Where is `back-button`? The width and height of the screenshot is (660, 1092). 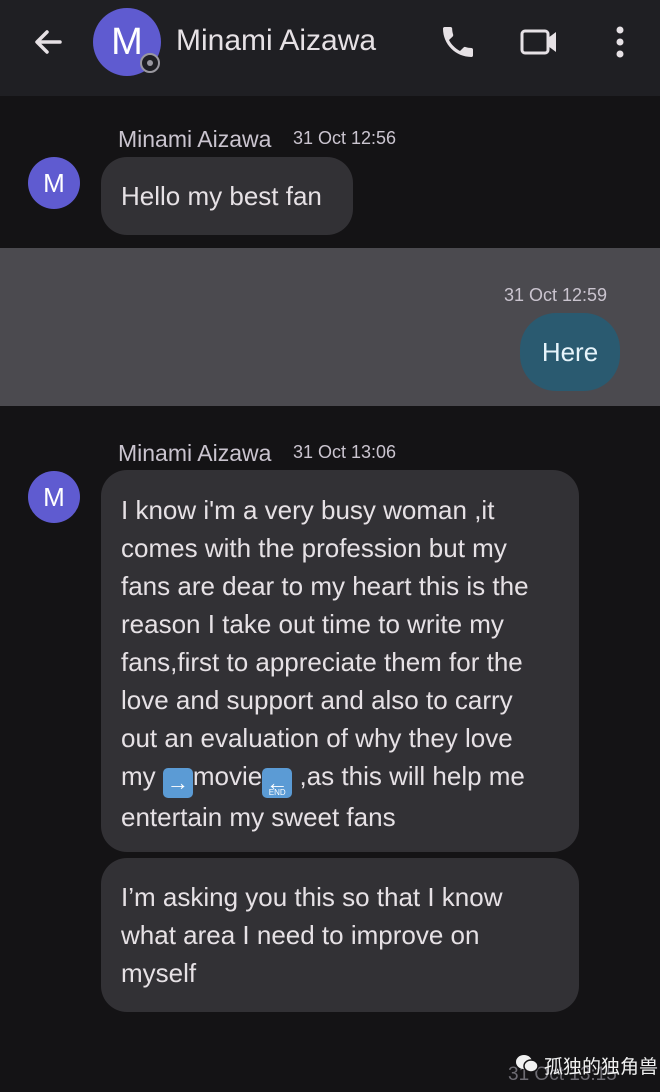 back-button is located at coordinates (48, 42).